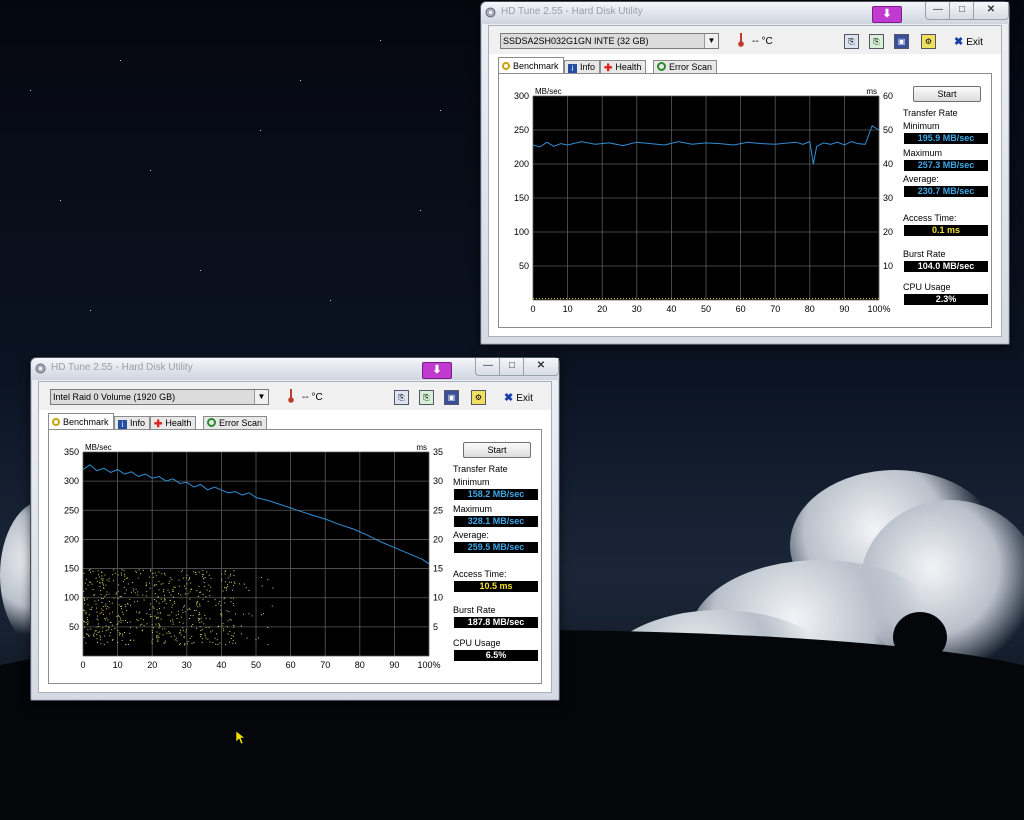  Describe the element at coordinates (524, 266) in the screenshot. I see `y-tick-label: 50` at that location.